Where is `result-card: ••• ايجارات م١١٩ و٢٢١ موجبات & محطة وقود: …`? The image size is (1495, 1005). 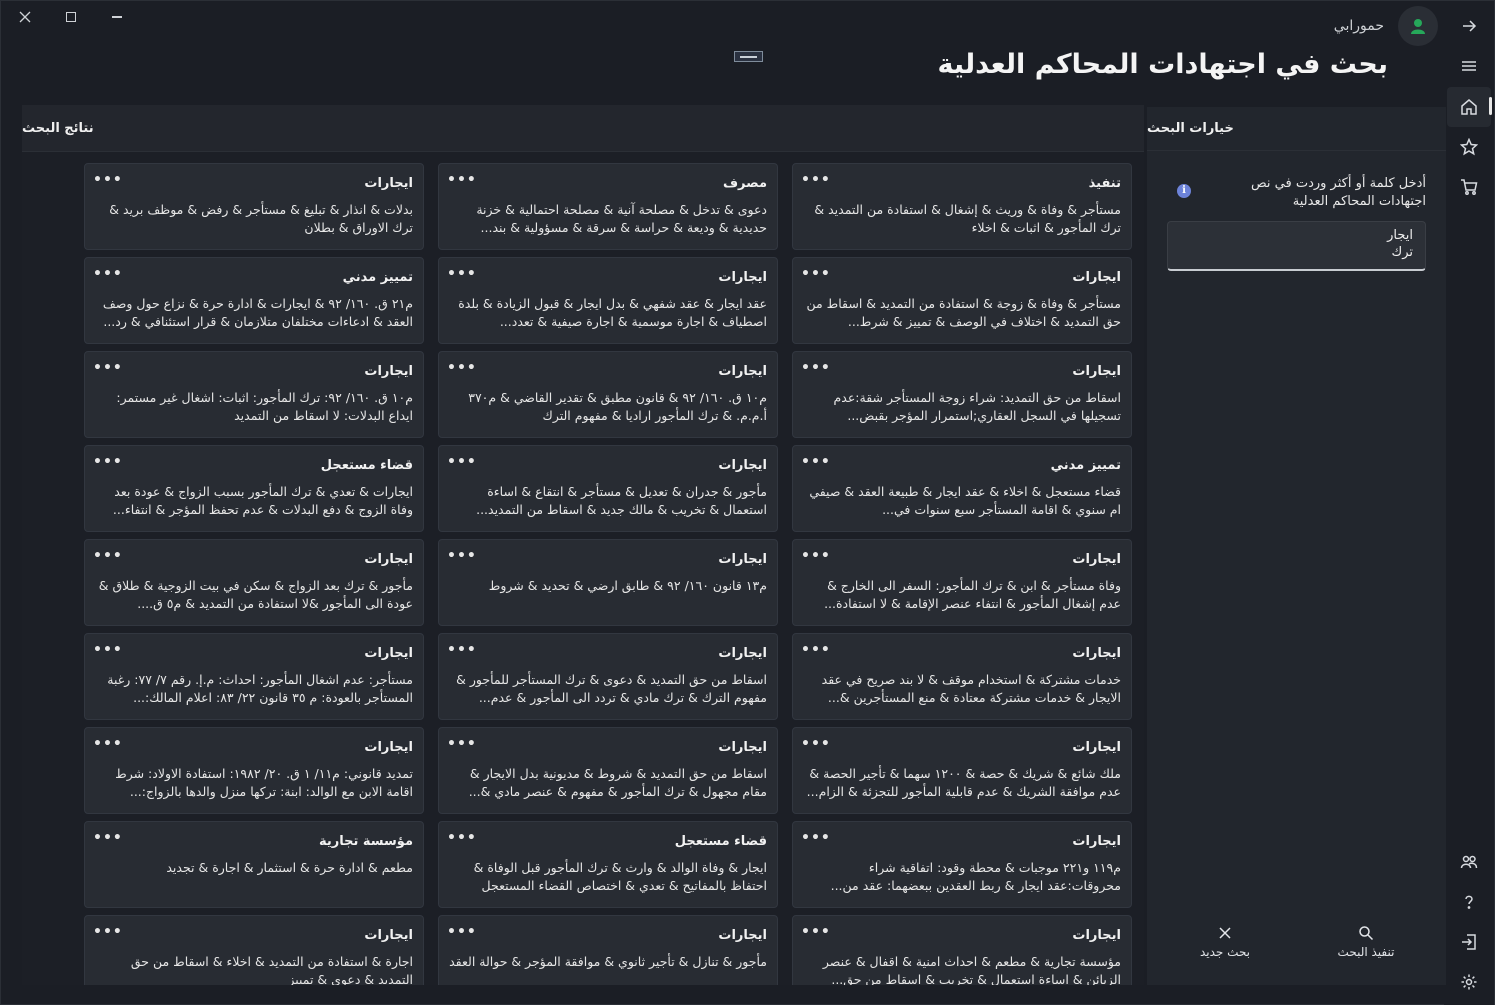
result-card: ••• ايجارات م١١٩ و٢٢١ موجبات & محطة وقود: … is located at coordinates (962, 864).